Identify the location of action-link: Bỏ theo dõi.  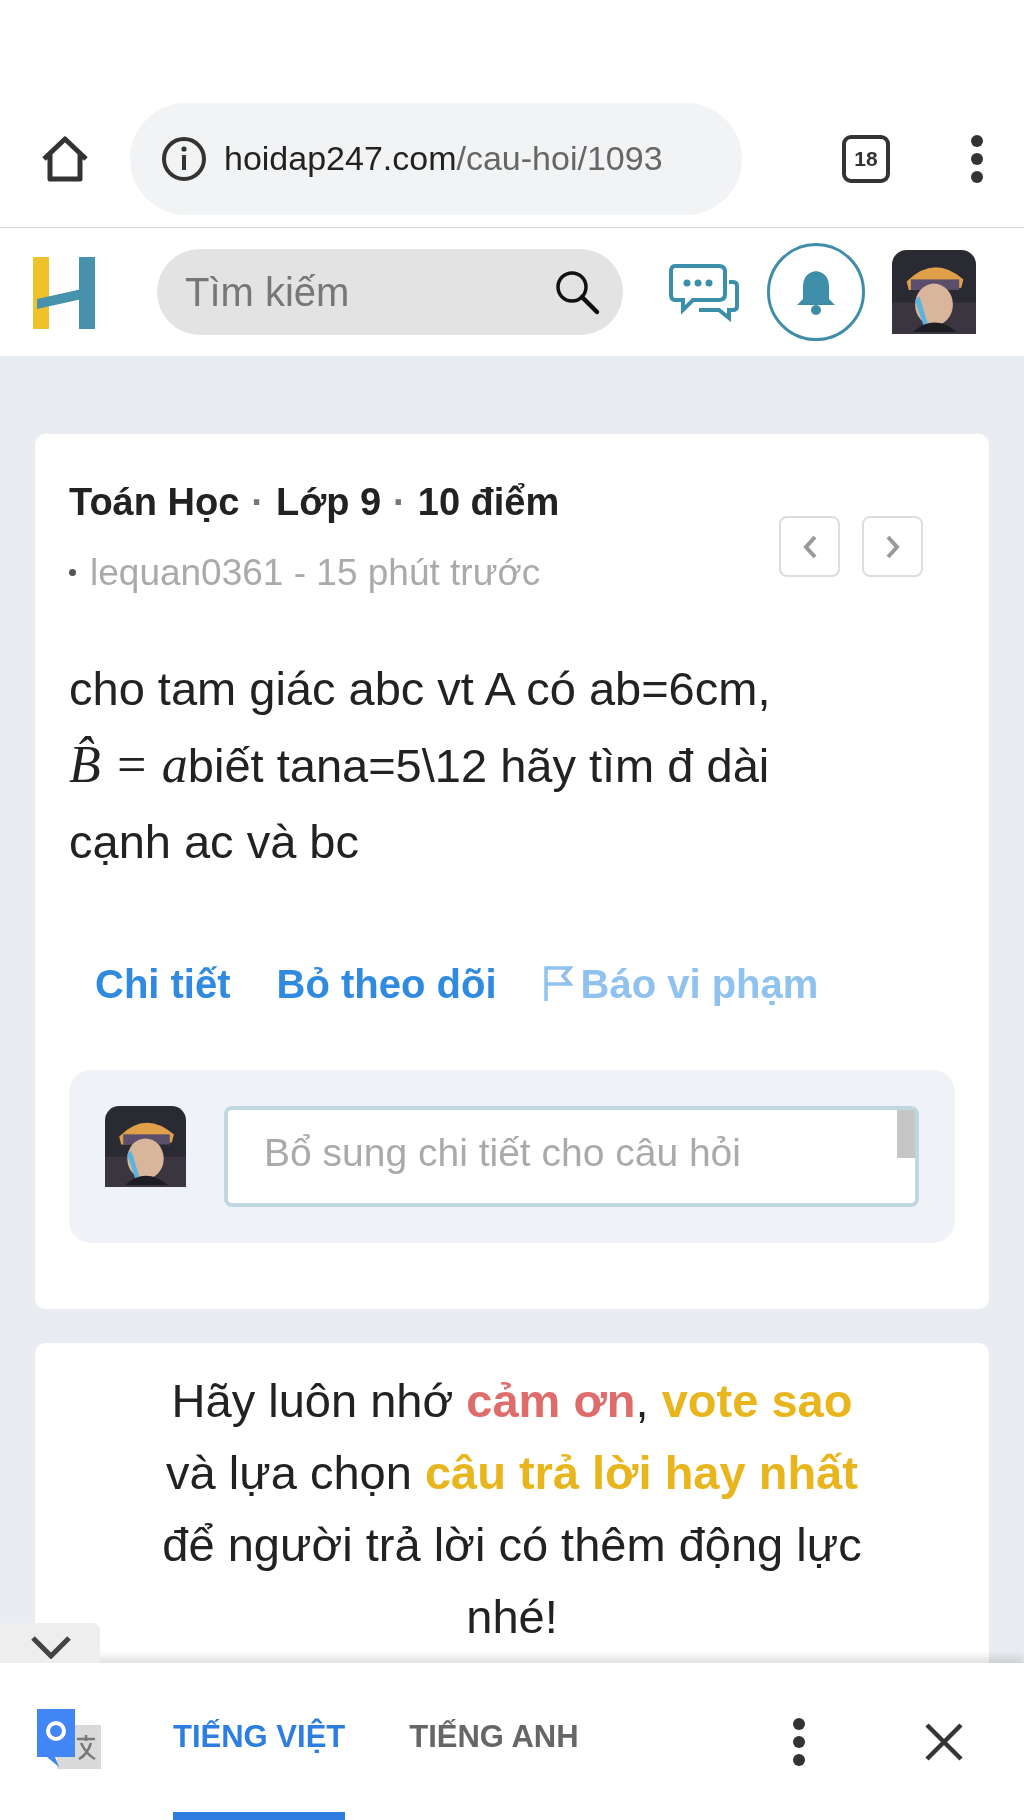
(386, 983).